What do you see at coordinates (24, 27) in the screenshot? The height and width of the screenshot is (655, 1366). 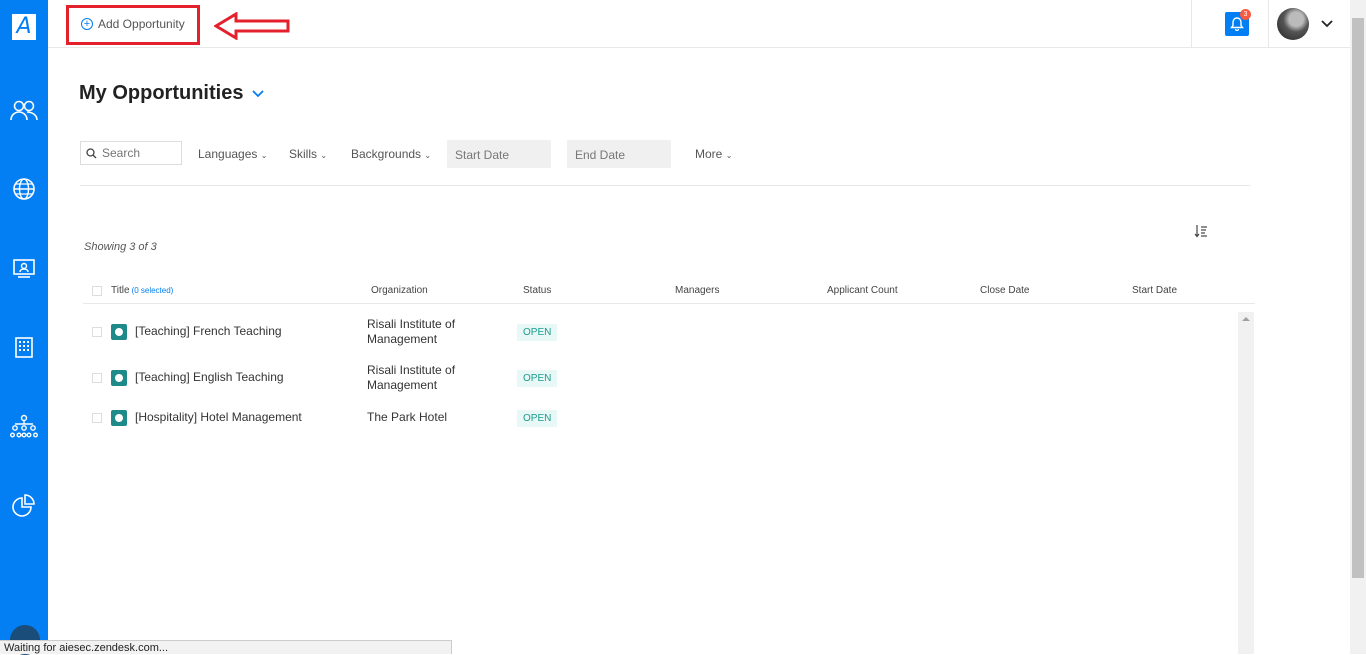 I see `app-logo: A` at bounding box center [24, 27].